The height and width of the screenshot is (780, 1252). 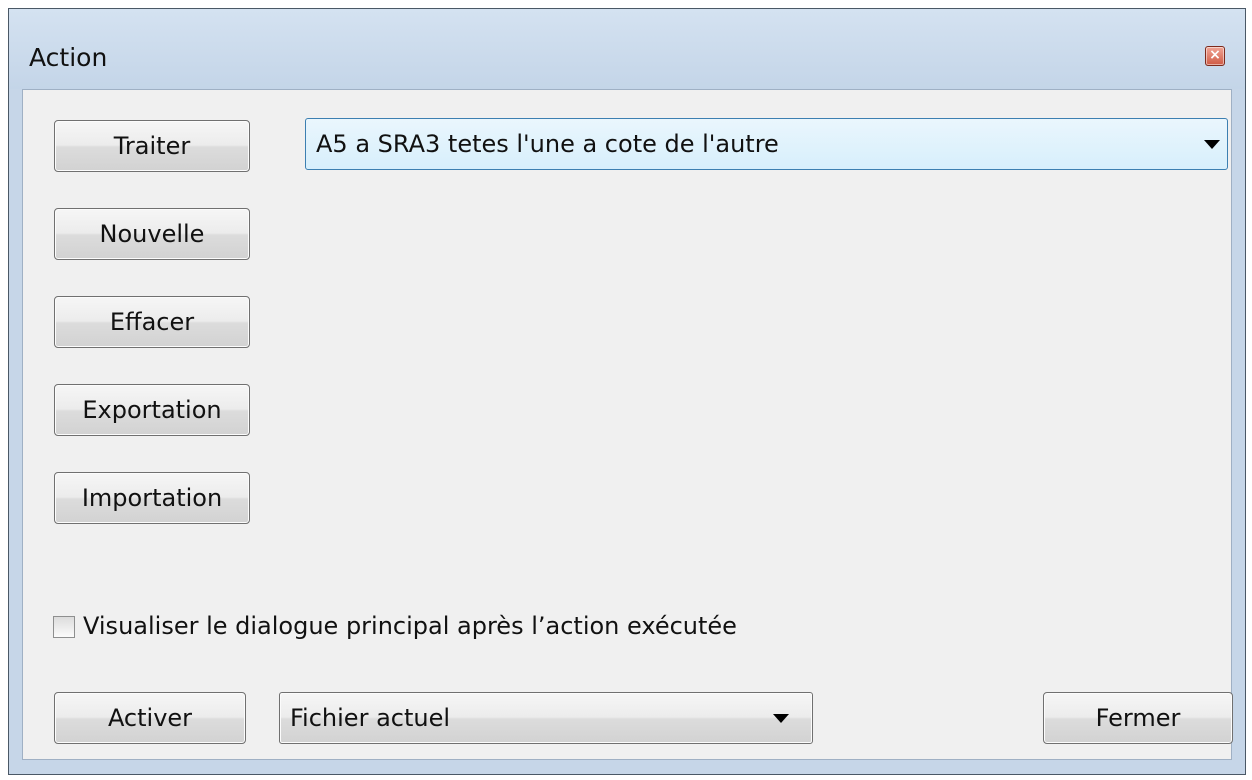 What do you see at coordinates (152, 498) in the screenshot?
I see `importation-button: Importation` at bounding box center [152, 498].